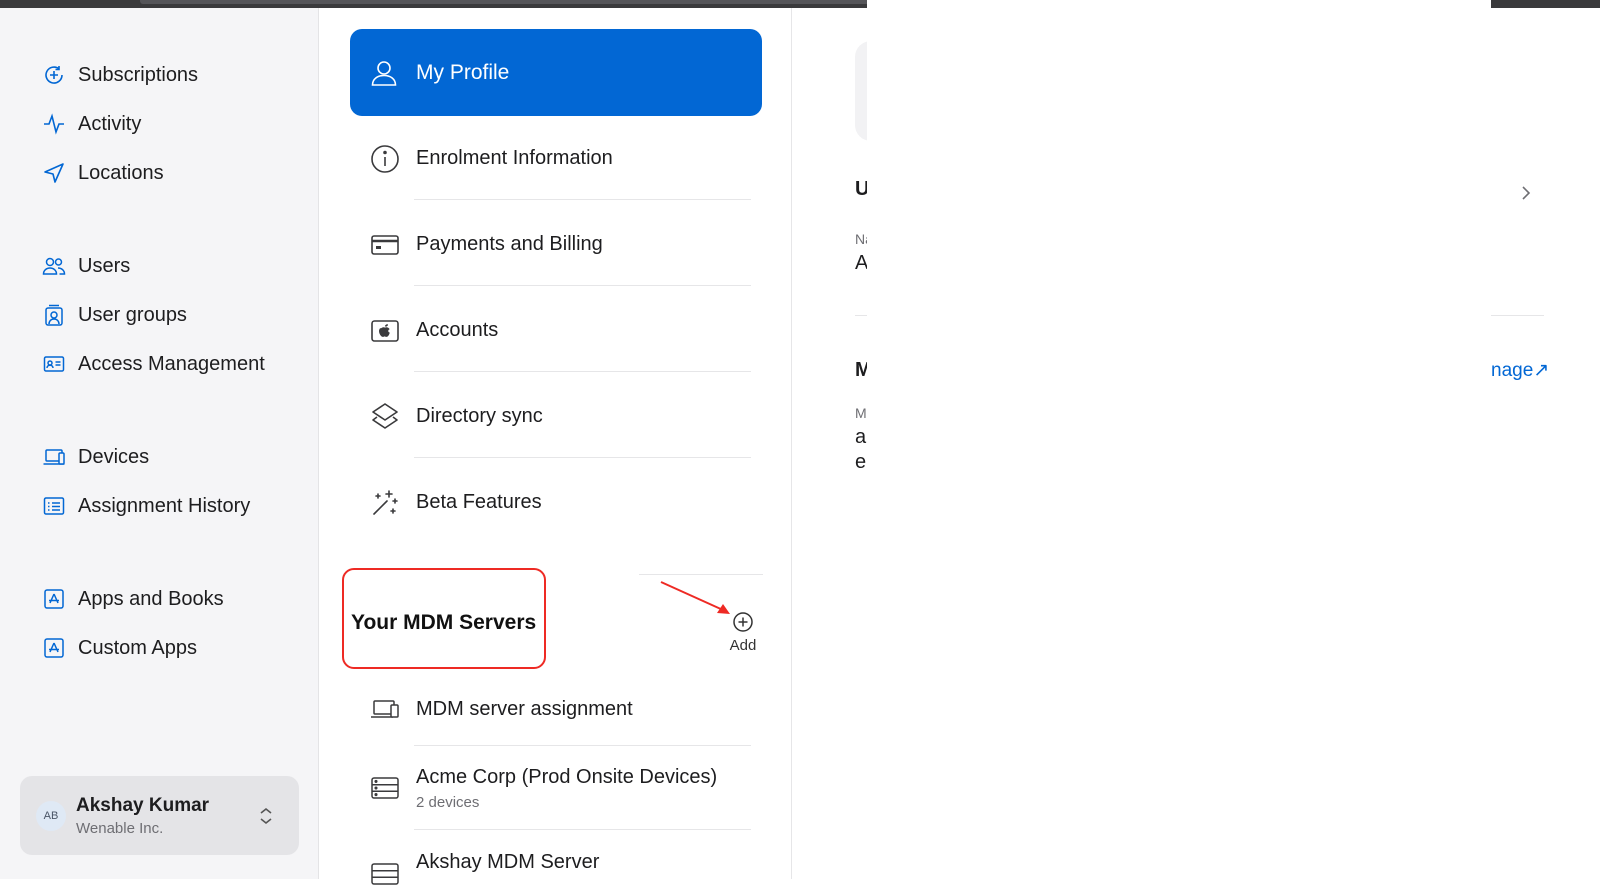 This screenshot has width=1600, height=887. Describe the element at coordinates (457, 330) in the screenshot. I see `menu-item-label: Accounts` at that location.